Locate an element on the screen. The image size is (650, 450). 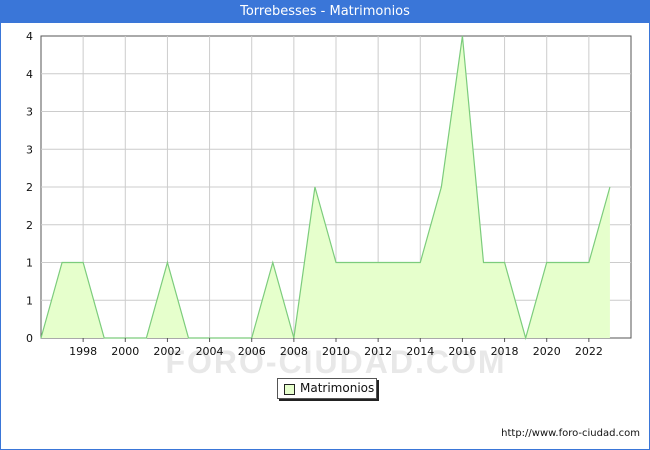
x-tick-label: 2012 is located at coordinates (378, 351).